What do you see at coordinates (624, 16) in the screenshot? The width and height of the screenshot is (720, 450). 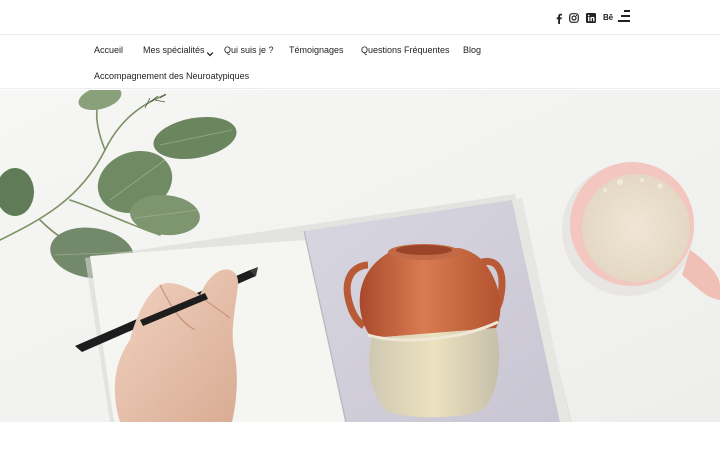 I see `hamburger-menu-icon` at bounding box center [624, 16].